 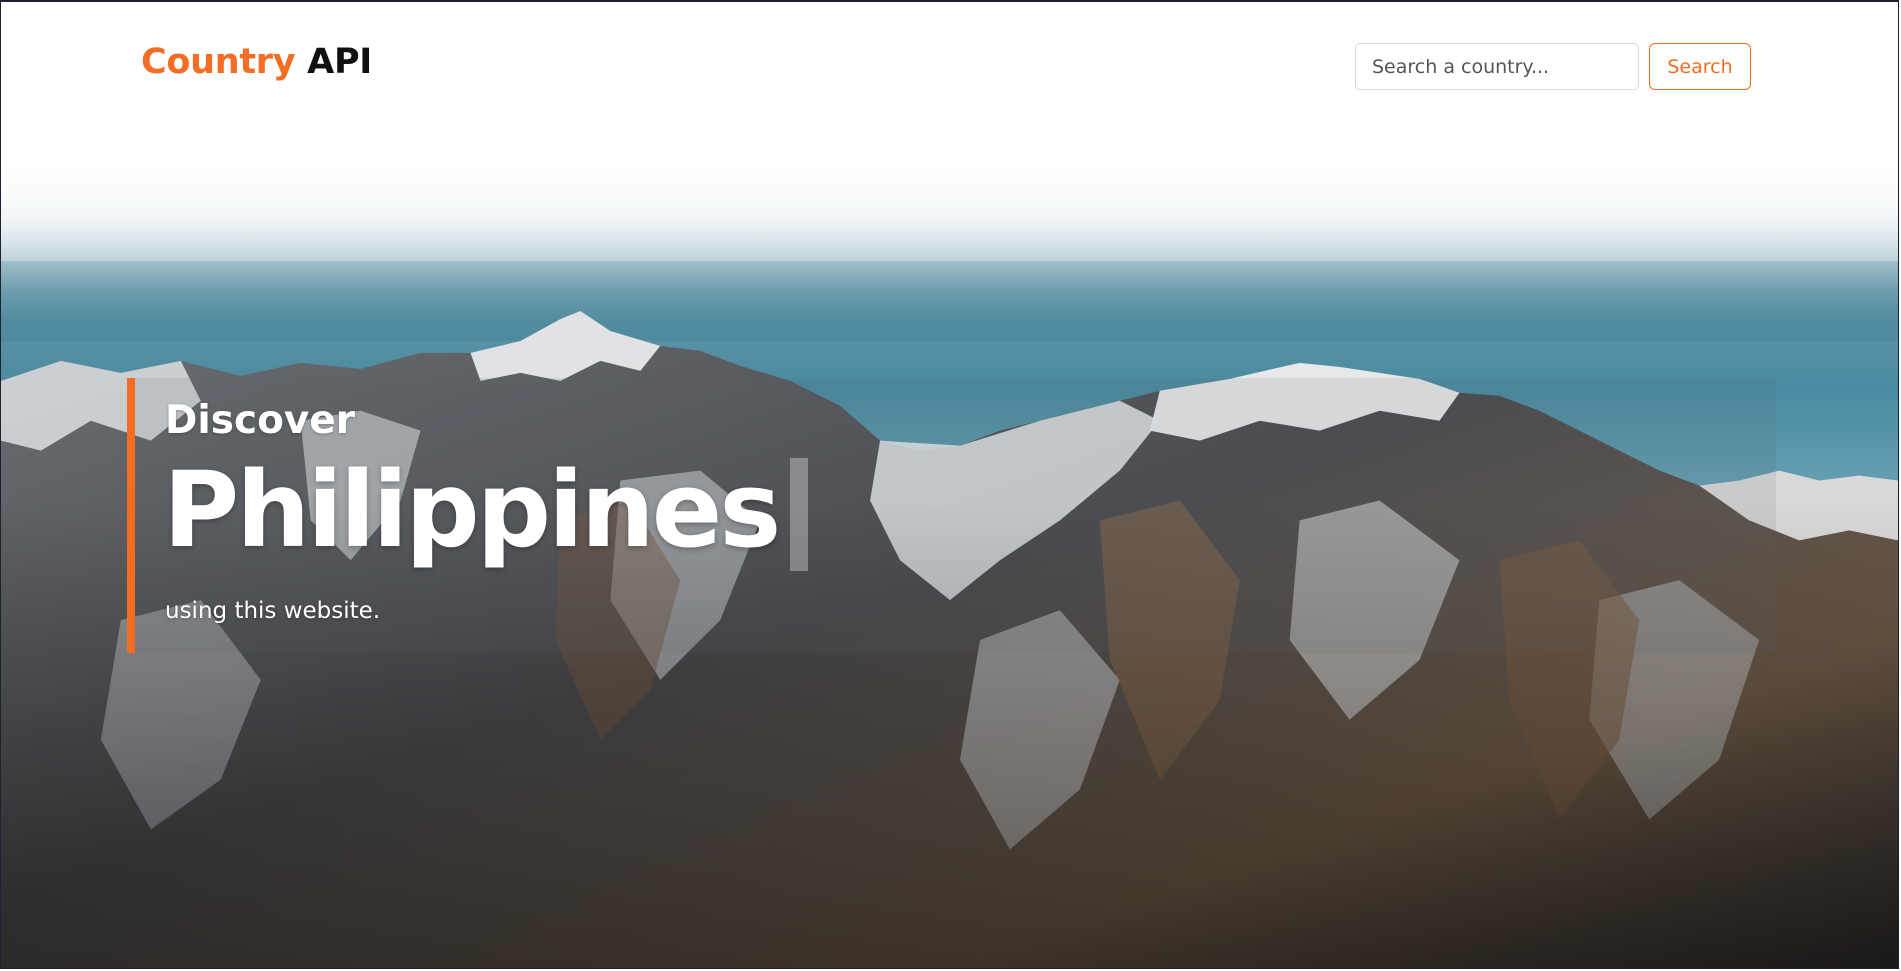 I want to click on brand-logo: Country API, so click(x=256, y=62).